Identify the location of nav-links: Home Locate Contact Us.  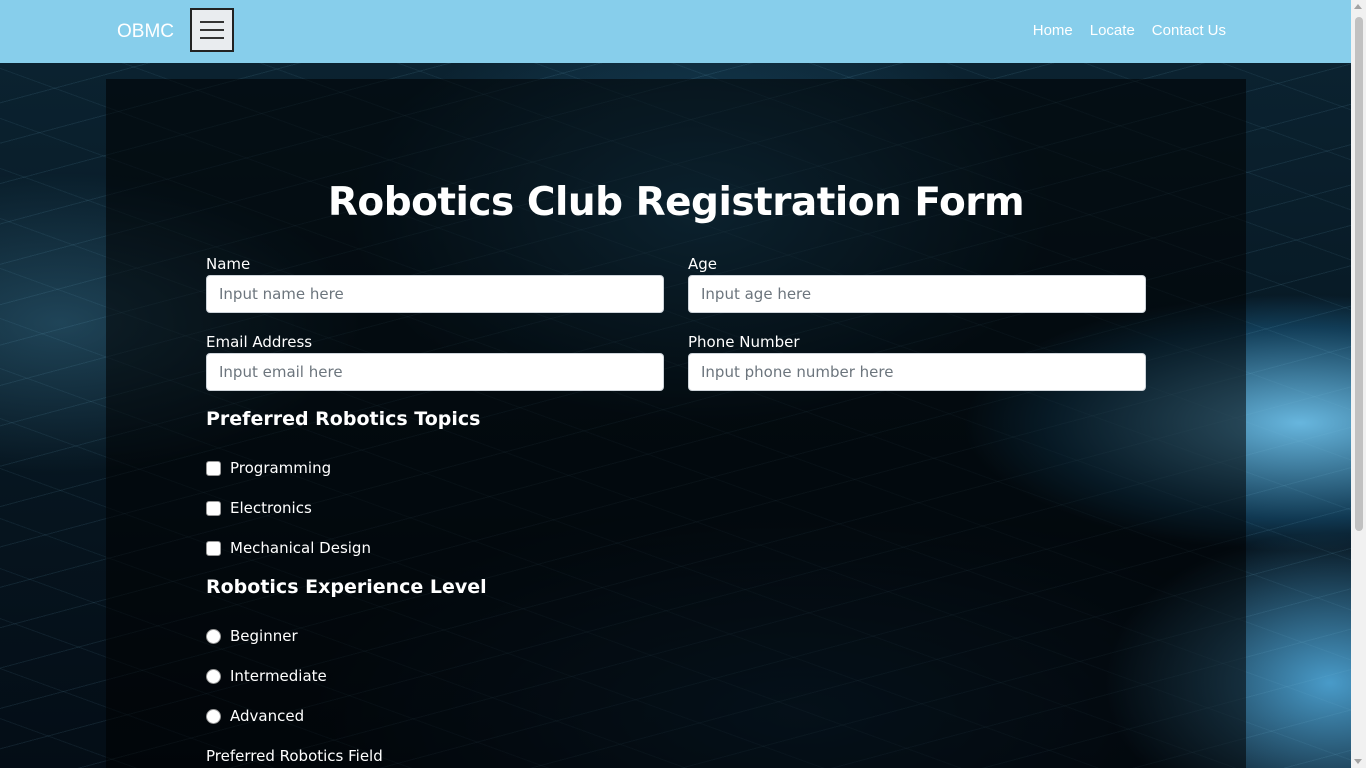
(1129, 30).